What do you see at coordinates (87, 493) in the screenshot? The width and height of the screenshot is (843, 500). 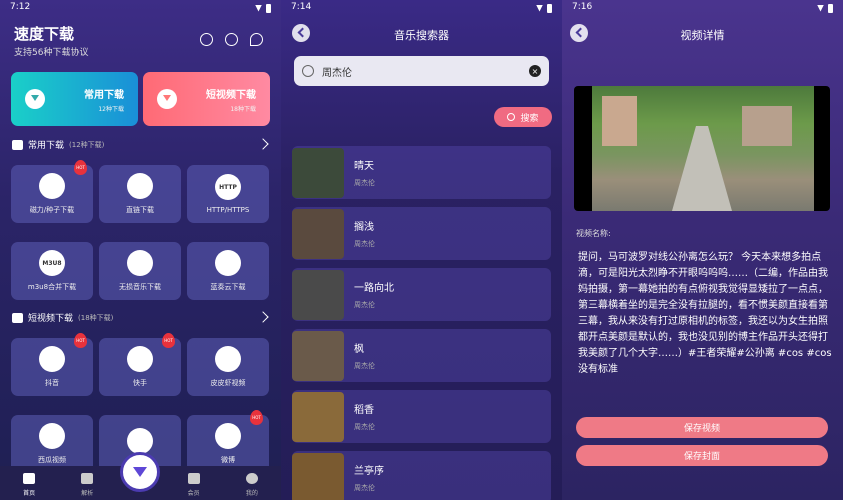 I see `nav-label: 解析` at bounding box center [87, 493].